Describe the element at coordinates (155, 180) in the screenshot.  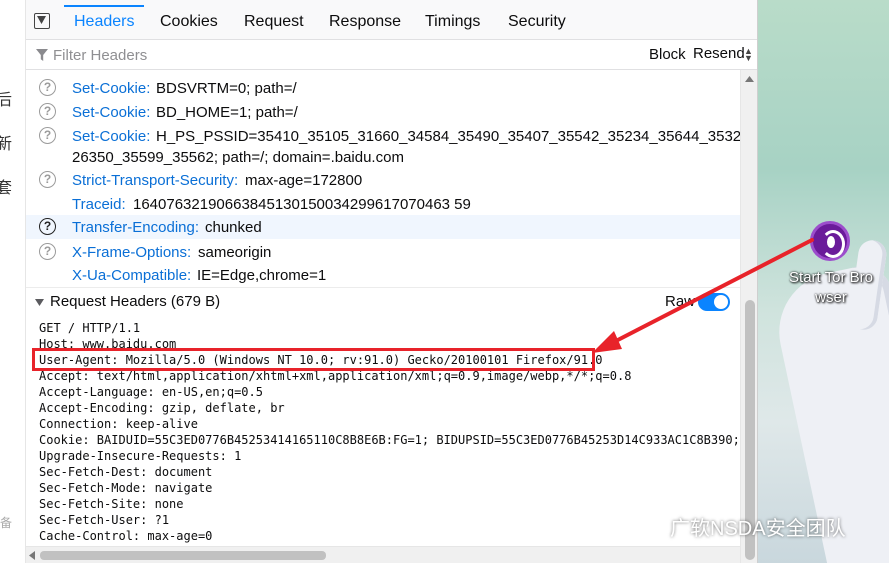
I see `header-name: Strict-Transport-Security:` at that location.